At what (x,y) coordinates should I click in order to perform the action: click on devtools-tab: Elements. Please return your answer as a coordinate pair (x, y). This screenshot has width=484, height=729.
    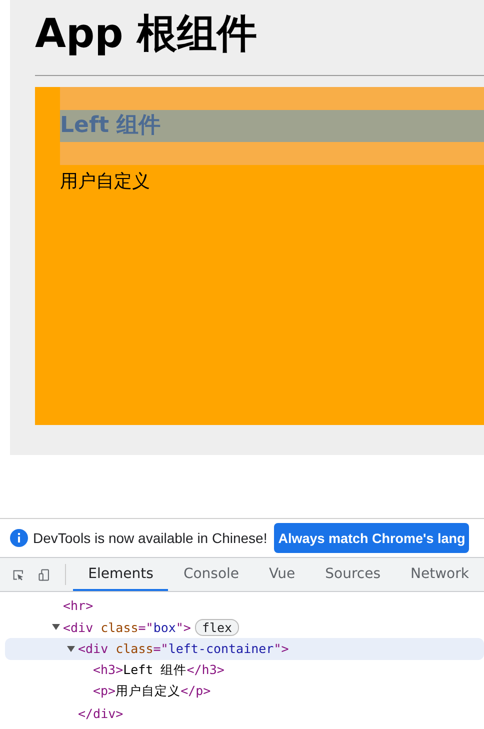
    Looking at the image, I should click on (120, 574).